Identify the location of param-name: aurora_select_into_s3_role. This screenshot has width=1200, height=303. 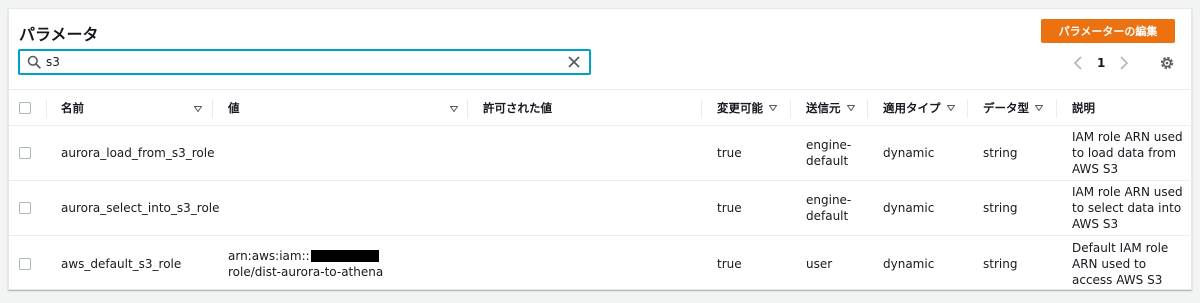
(140, 208).